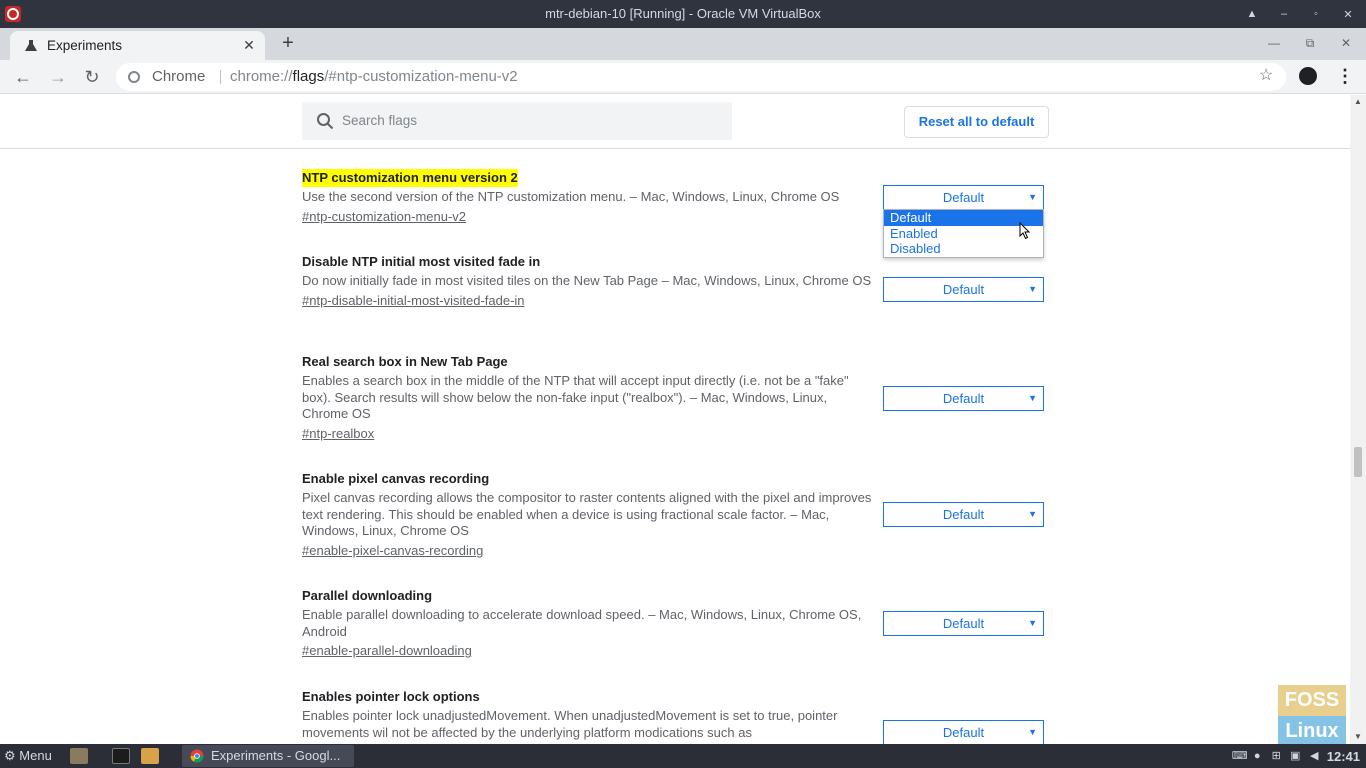 The image size is (1366, 768). What do you see at coordinates (396, 478) in the screenshot?
I see `experiment-title: Enable pixel canvas recording` at bounding box center [396, 478].